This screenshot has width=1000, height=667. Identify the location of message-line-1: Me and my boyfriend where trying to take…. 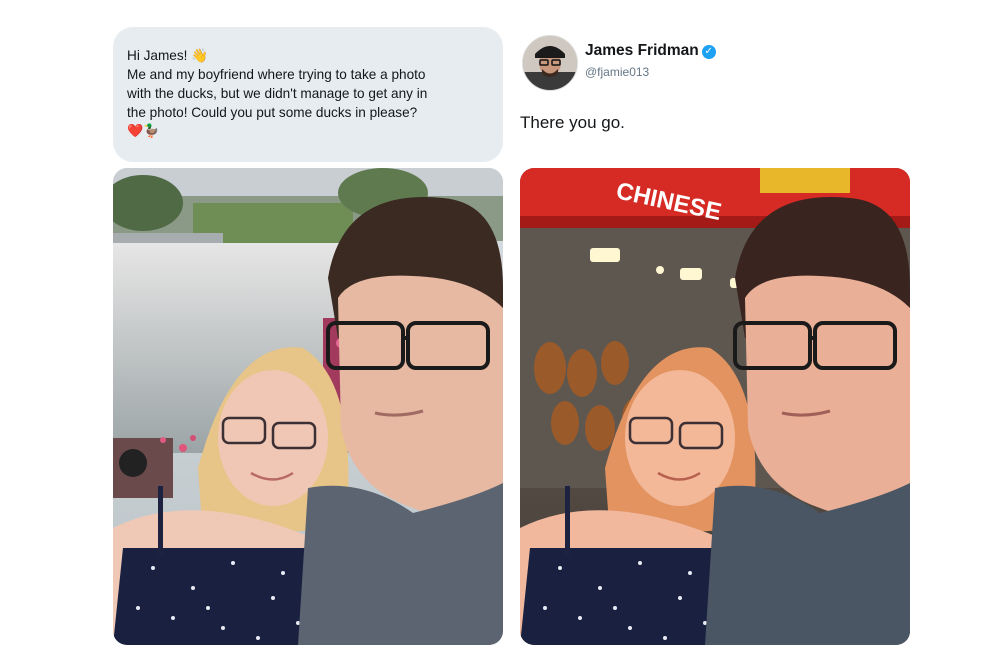
(276, 74).